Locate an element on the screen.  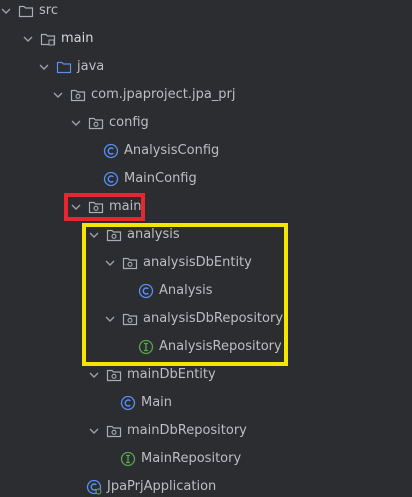
tree-node-mainrepository: MainRepository is located at coordinates (180, 459).